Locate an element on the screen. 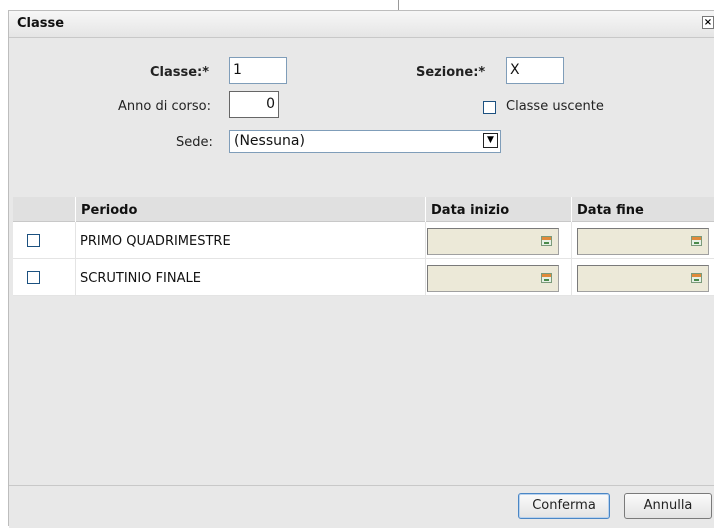 The image size is (714, 528). header-periodo: Periodo is located at coordinates (250, 209).